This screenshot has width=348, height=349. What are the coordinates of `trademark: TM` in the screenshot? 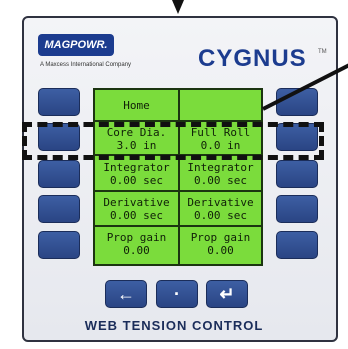 It's located at (322, 52).